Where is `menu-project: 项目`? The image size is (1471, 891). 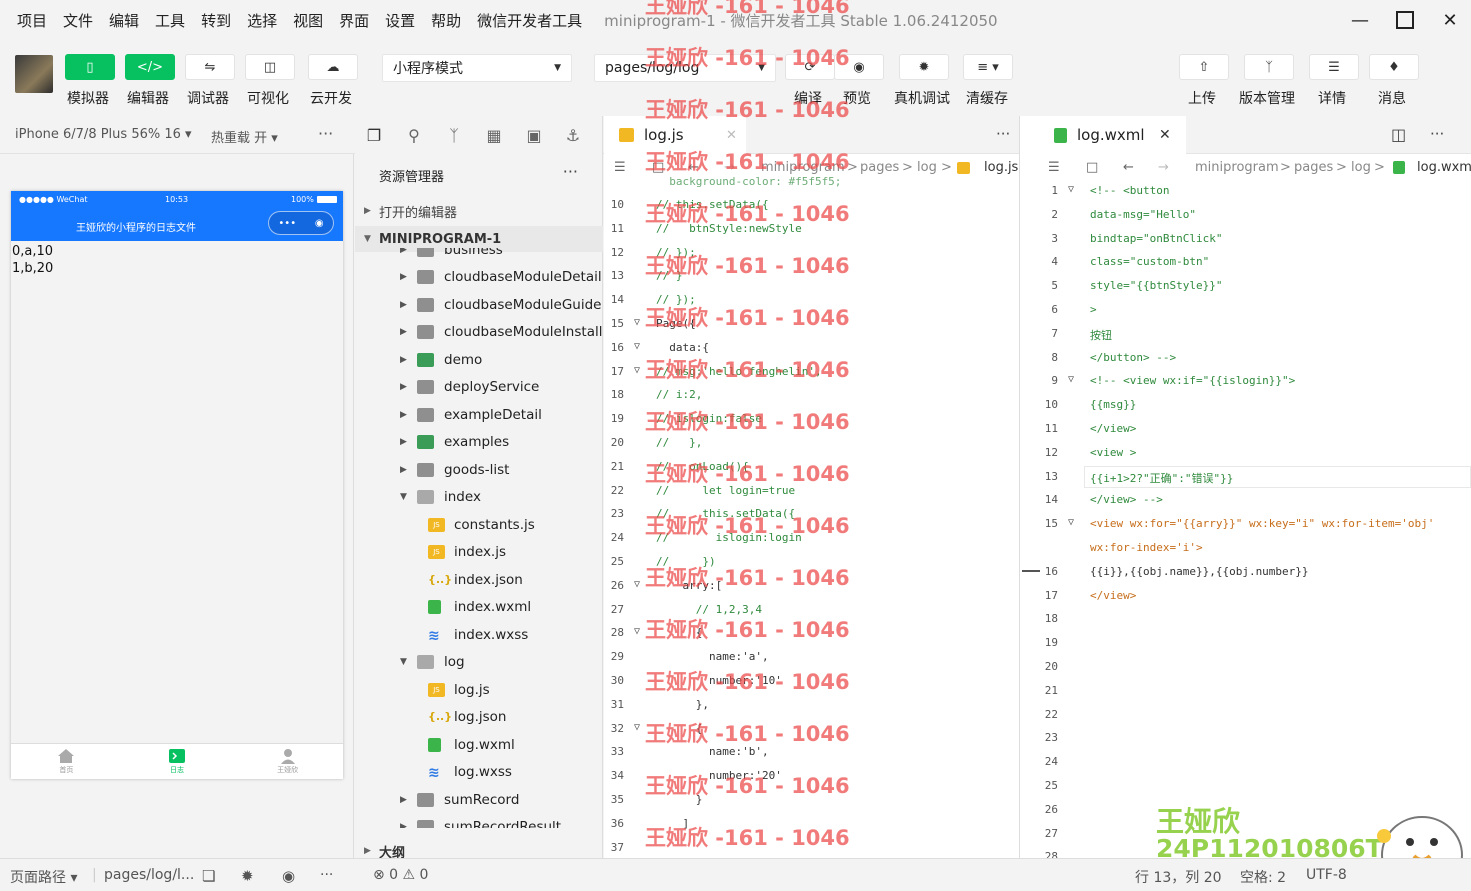 menu-project: 项目 is located at coordinates (32, 20).